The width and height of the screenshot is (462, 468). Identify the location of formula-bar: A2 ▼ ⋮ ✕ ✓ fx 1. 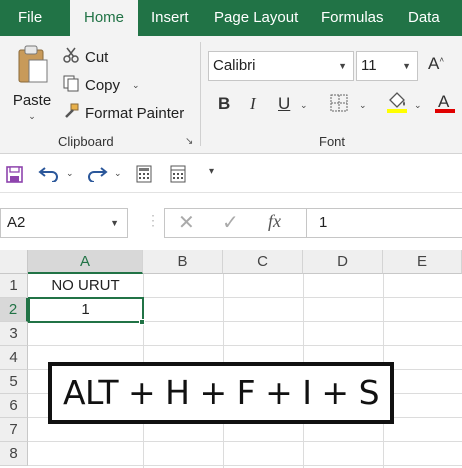
(231, 221).